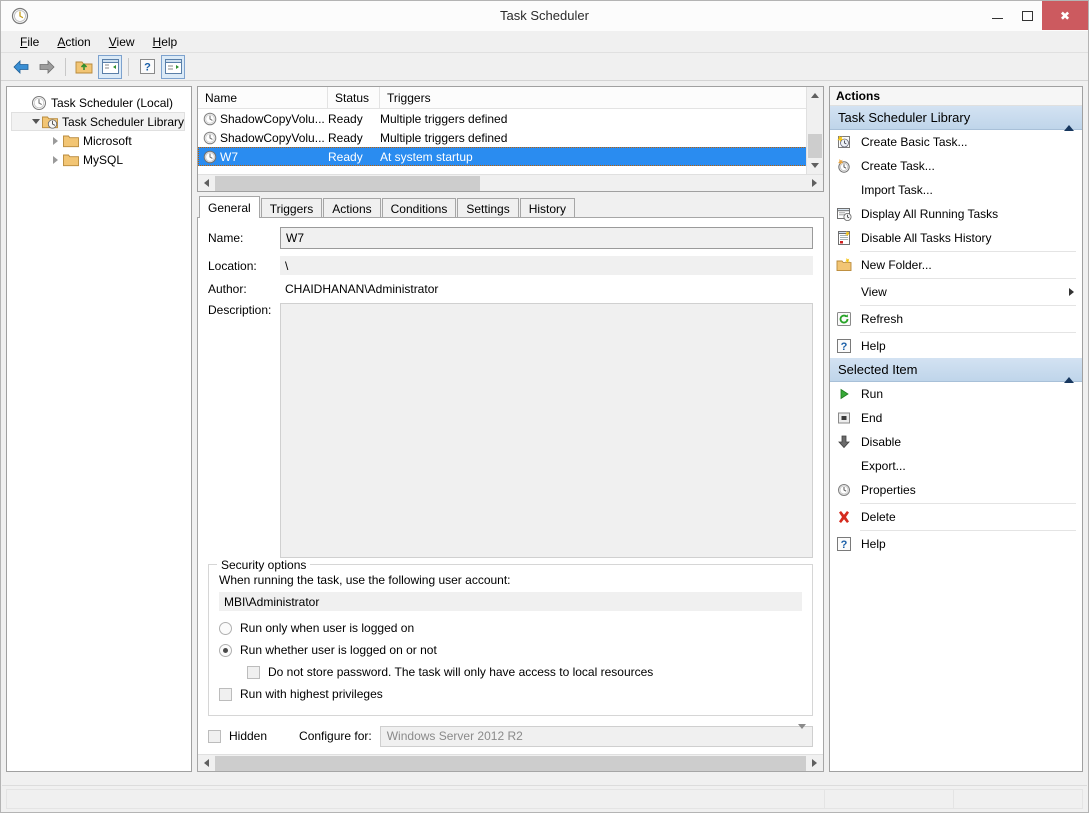  I want to click on delete-icon, so click(844, 517).